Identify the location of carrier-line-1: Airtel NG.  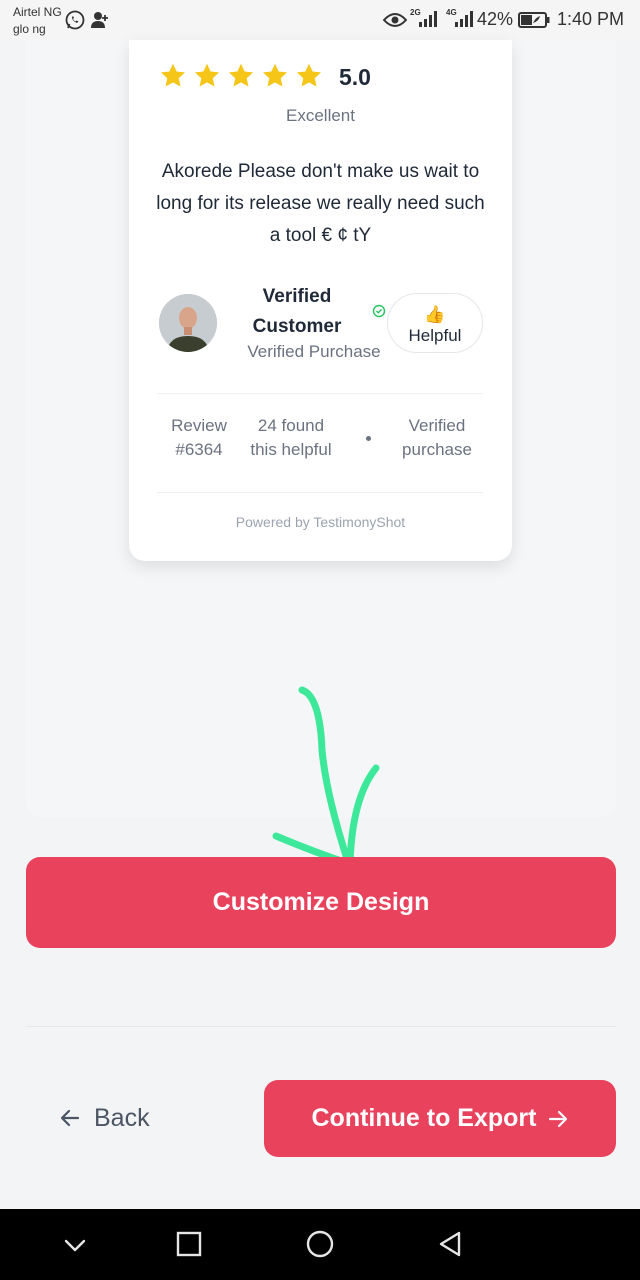
(37, 12).